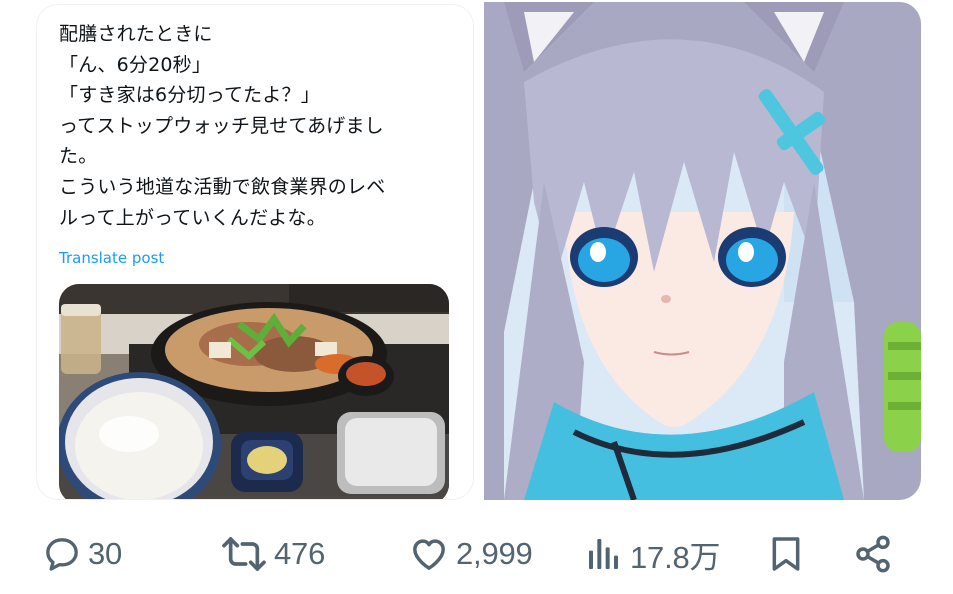  I want to click on heart-icon, so click(429, 554).